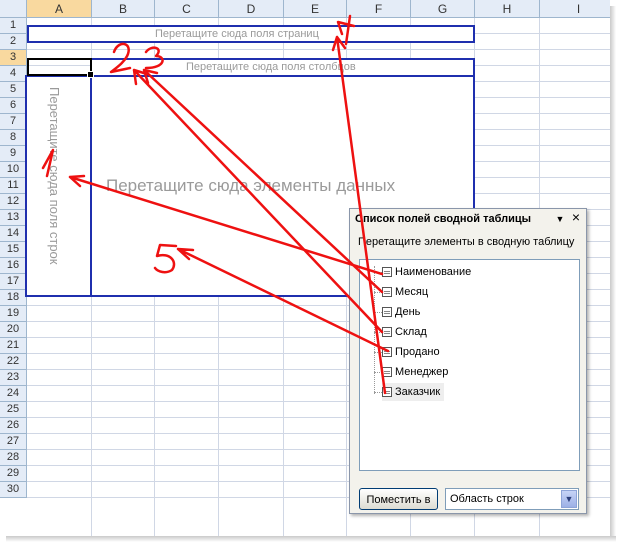 The height and width of the screenshot is (542, 618). I want to click on annotation-arrow-data-area, so click(283, 300).